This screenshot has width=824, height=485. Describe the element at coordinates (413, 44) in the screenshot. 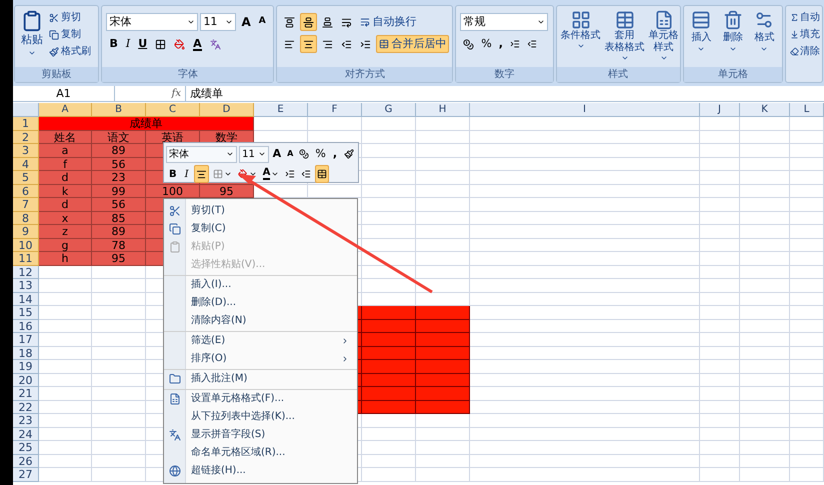

I see `merge-center-button: 合并后居中` at that location.